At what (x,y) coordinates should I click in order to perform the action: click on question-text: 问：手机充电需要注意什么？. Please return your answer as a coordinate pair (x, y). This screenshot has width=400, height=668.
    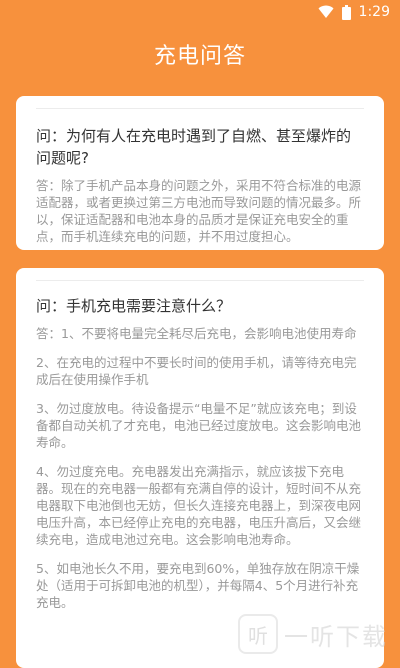
    Looking at the image, I should click on (134, 306).